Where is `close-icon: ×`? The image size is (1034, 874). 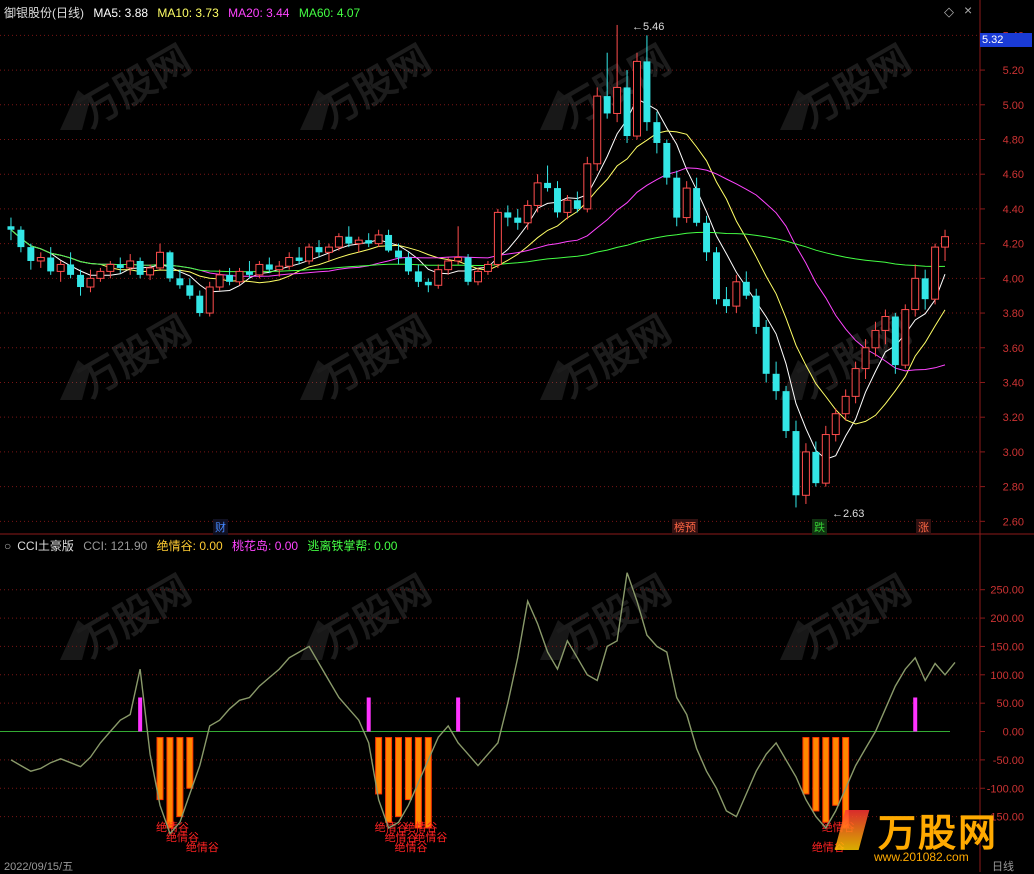 close-icon: × is located at coordinates (968, 10).